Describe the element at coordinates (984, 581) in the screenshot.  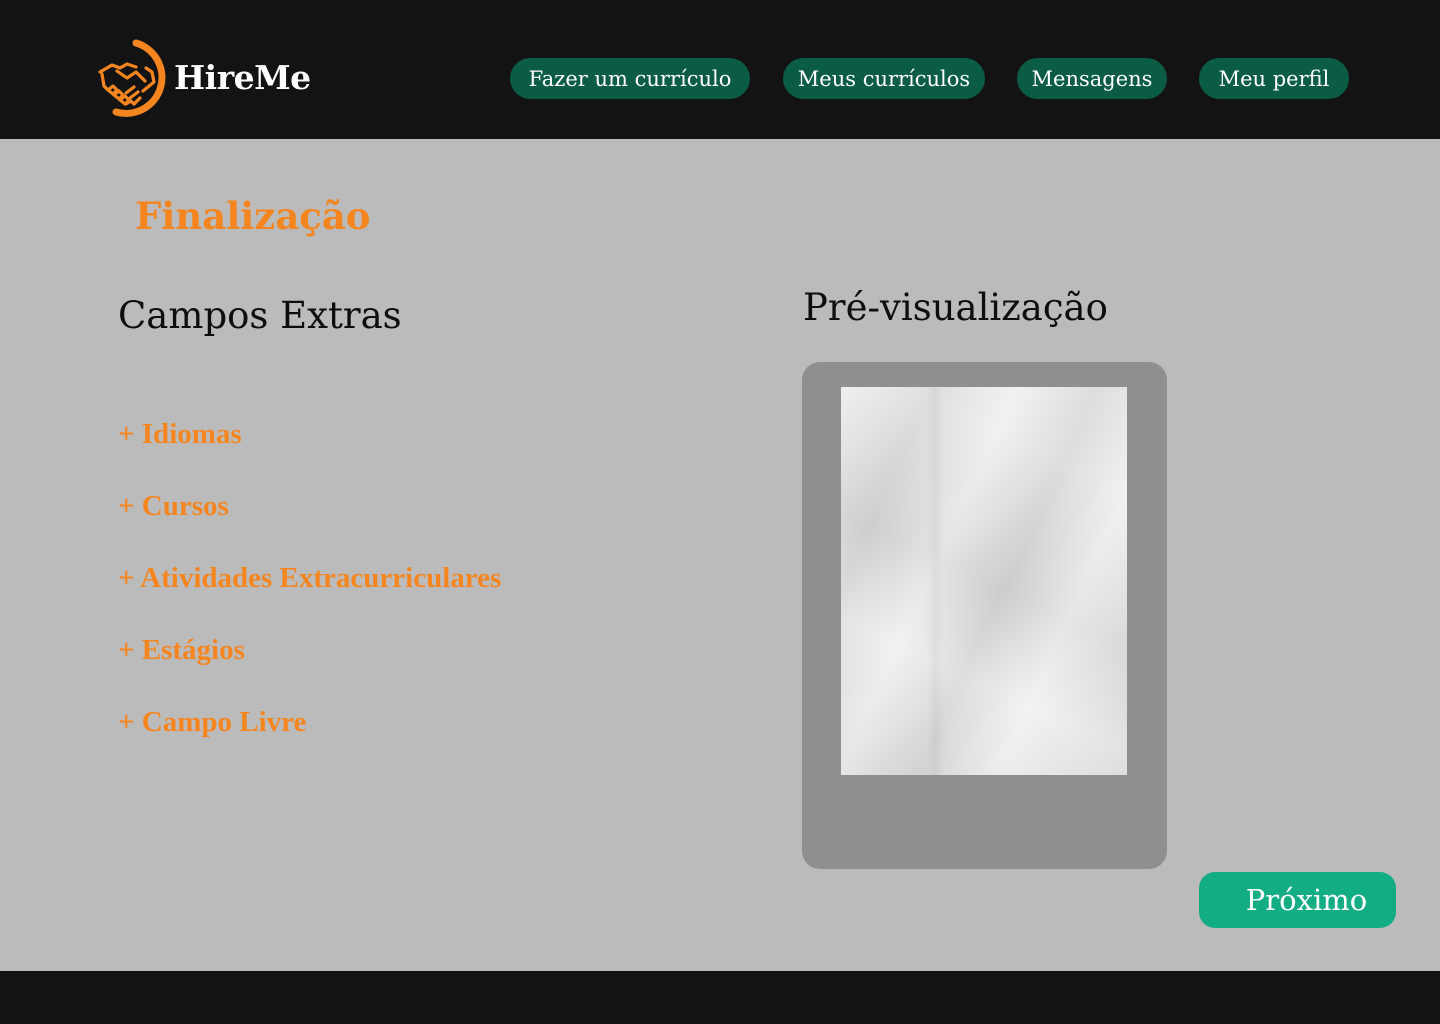
I see `resume-preview-page` at that location.